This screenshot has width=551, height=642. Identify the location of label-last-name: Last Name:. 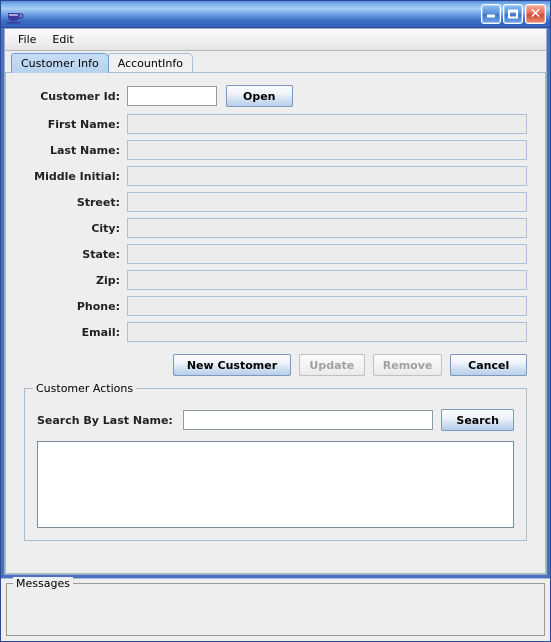
(84, 150).